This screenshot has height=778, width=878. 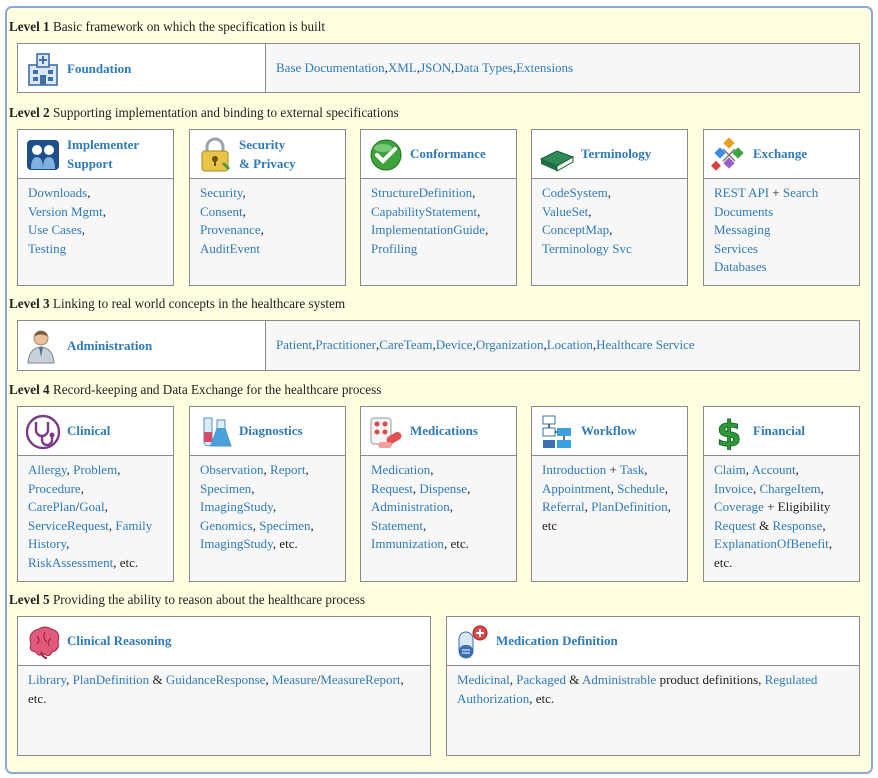 What do you see at coordinates (730, 469) in the screenshot?
I see `claim-link: Claim` at bounding box center [730, 469].